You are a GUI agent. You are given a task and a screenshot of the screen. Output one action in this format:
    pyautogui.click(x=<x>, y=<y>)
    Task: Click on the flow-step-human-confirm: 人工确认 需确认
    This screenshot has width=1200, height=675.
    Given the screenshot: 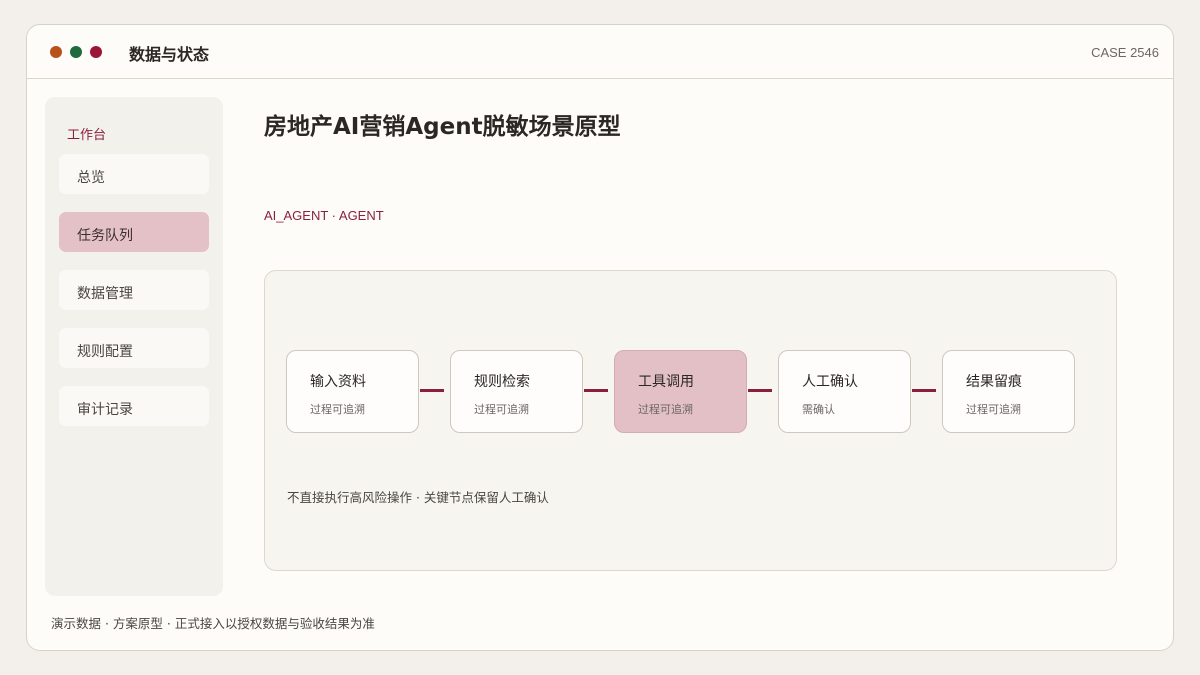 What is the action you would take?
    pyautogui.click(x=844, y=391)
    